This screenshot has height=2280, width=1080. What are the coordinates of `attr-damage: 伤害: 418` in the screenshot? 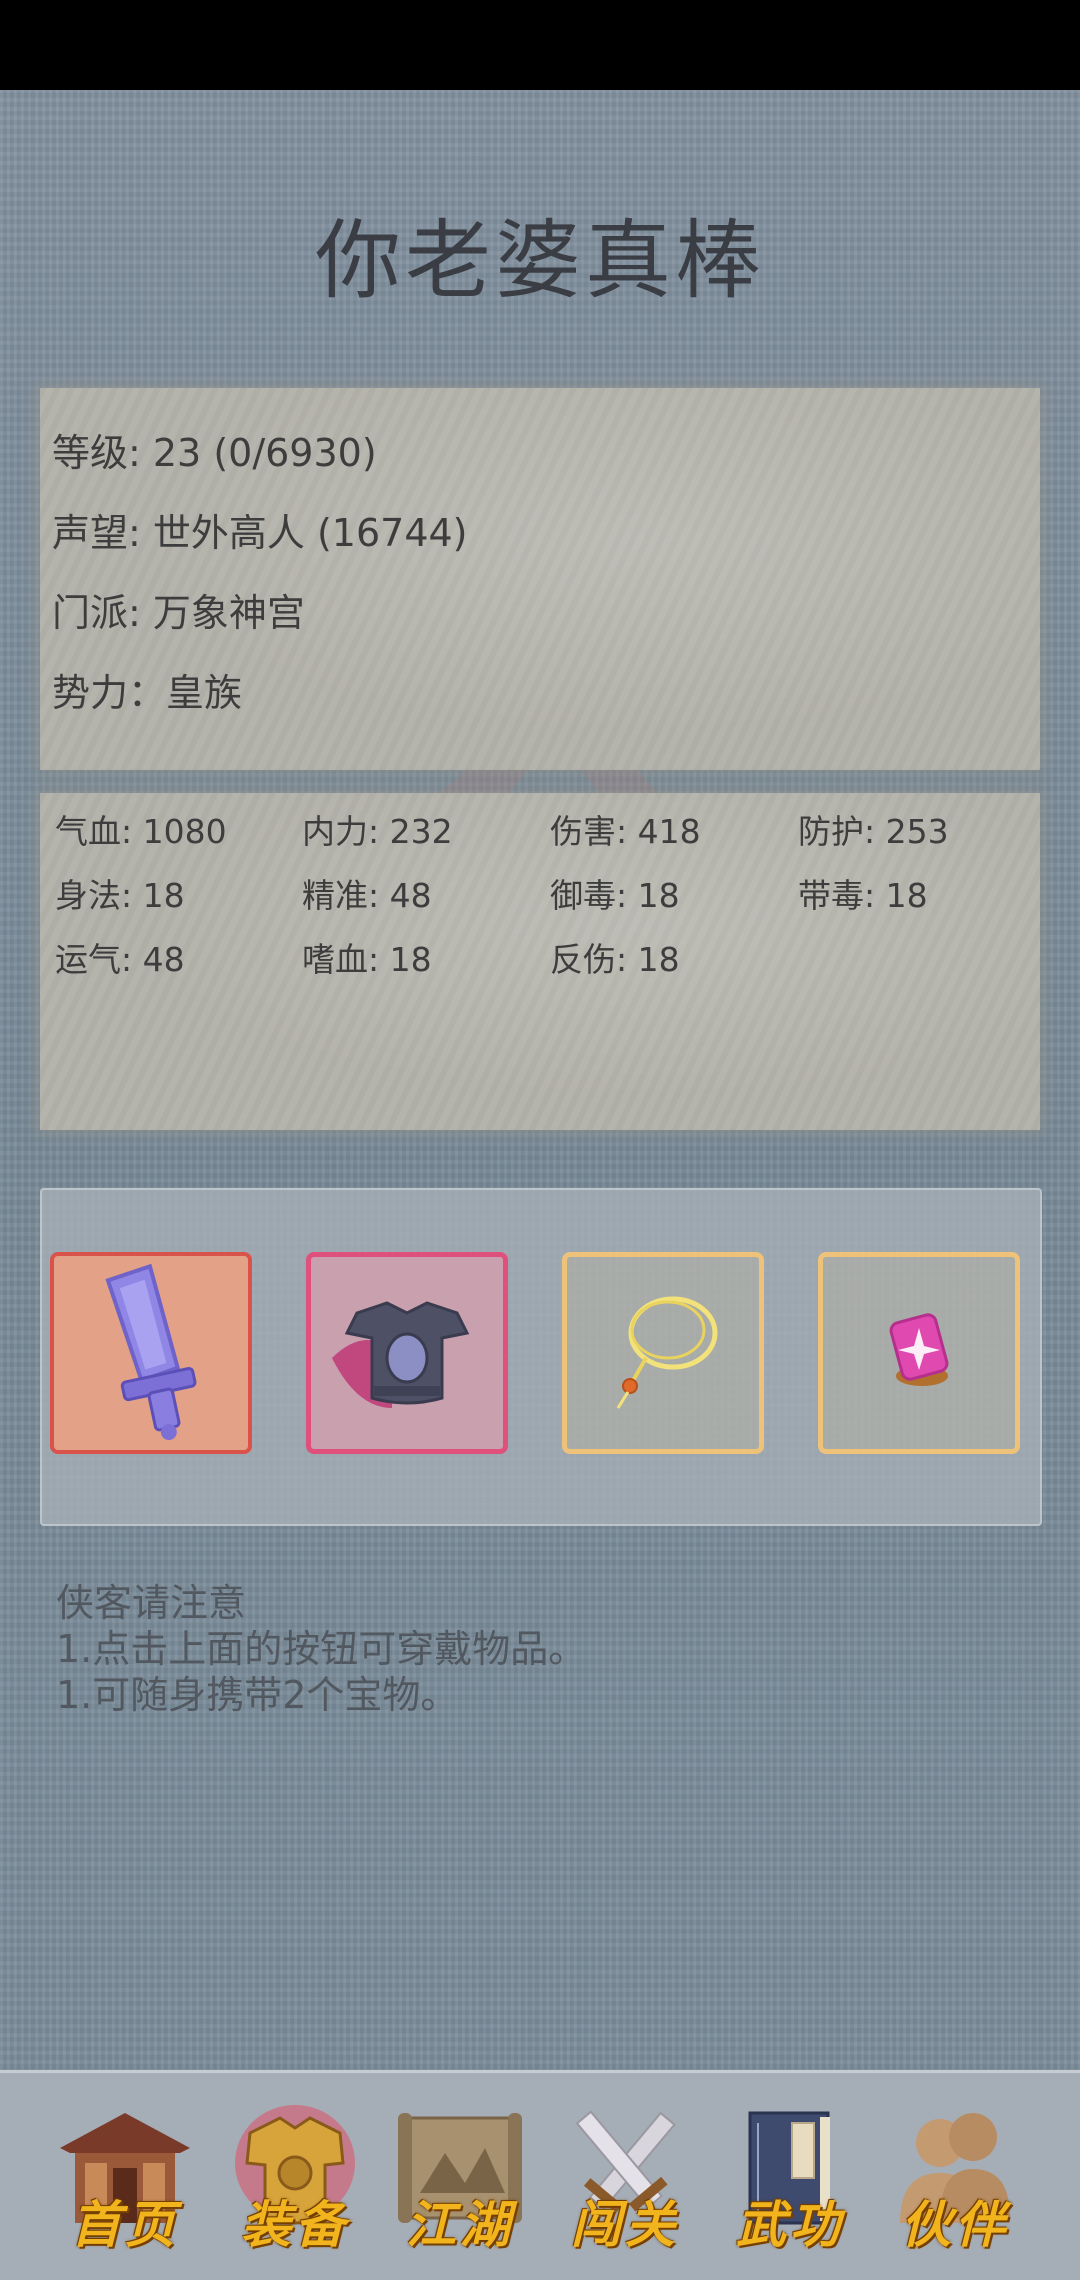 It's located at (625, 831).